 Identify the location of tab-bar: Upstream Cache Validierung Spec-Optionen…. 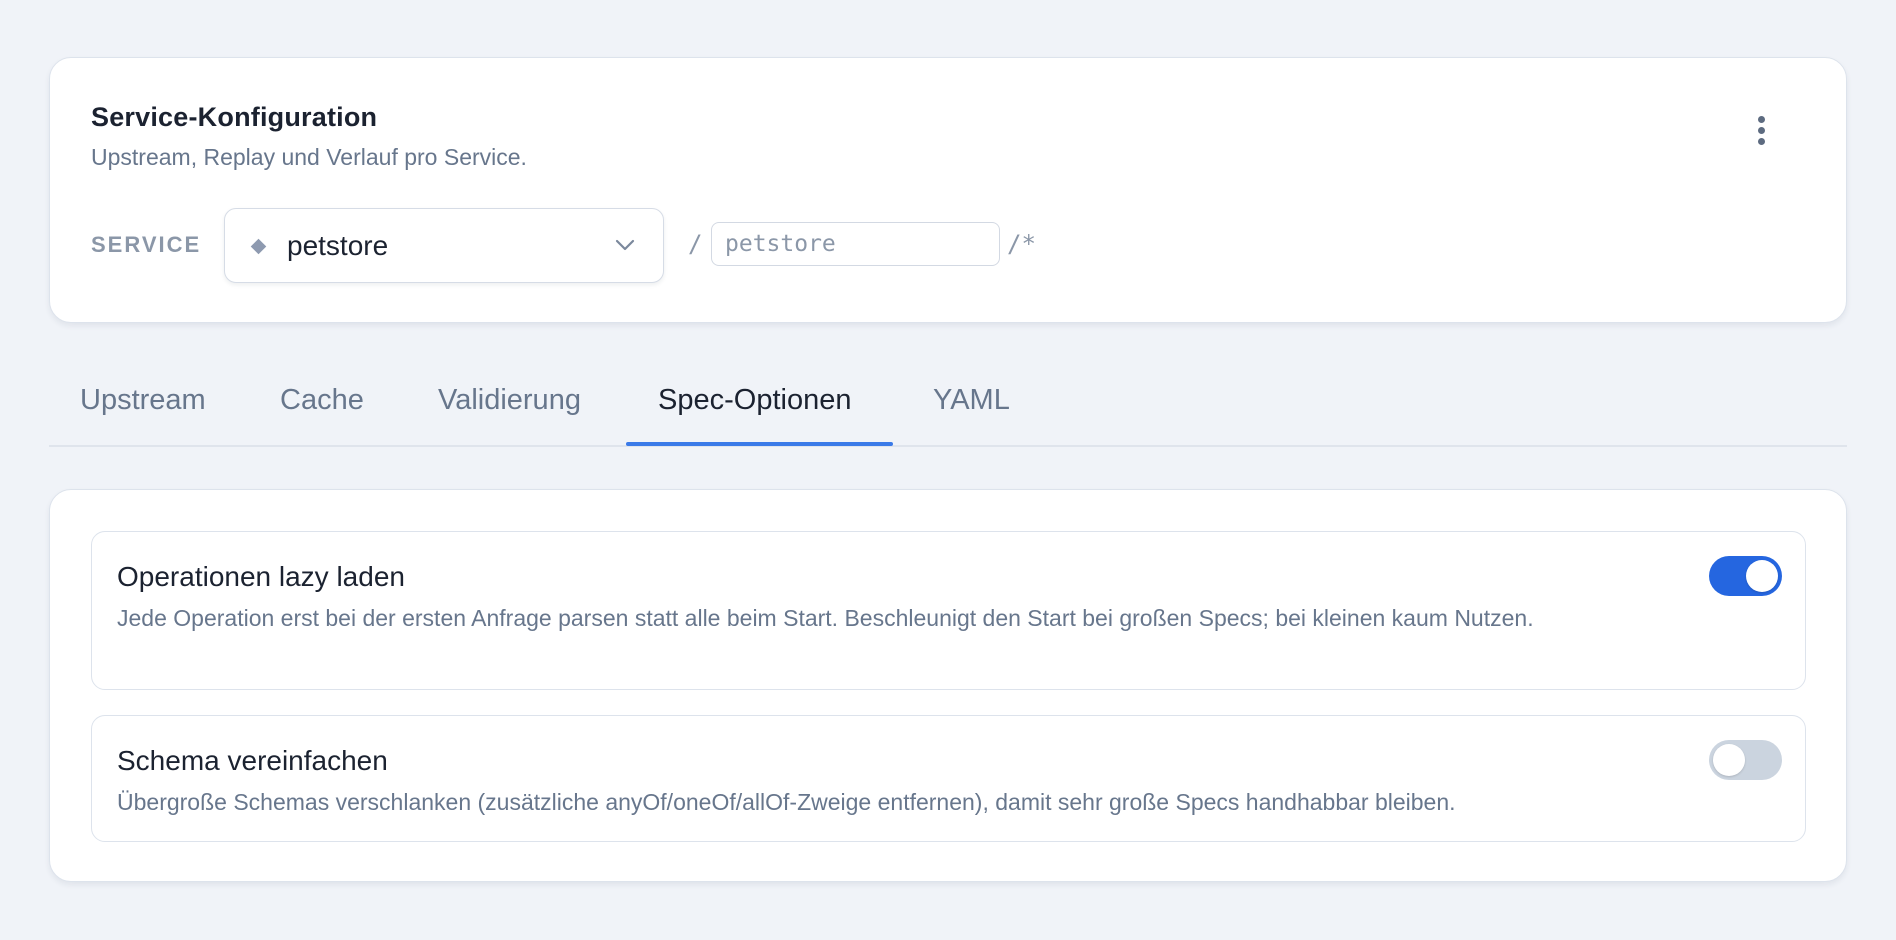
(948, 408).